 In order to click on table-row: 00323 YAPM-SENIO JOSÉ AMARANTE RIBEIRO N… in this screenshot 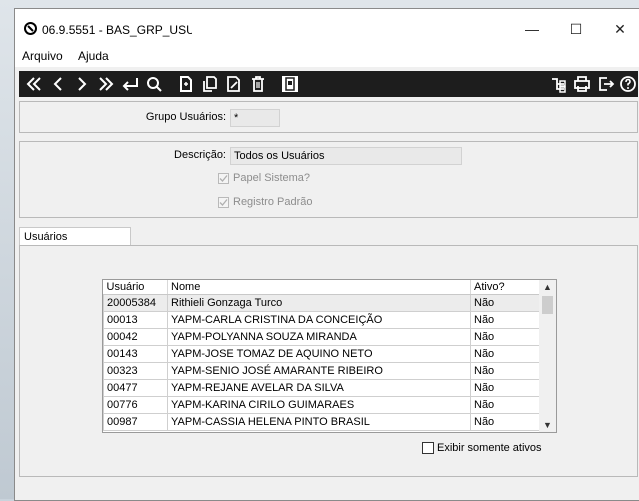, I will do `click(322, 371)`.